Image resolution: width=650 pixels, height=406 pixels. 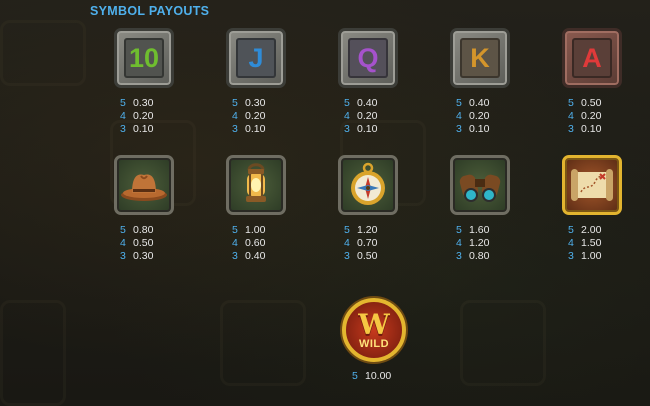 I want to click on symbol-label: 10, so click(x=144, y=58).